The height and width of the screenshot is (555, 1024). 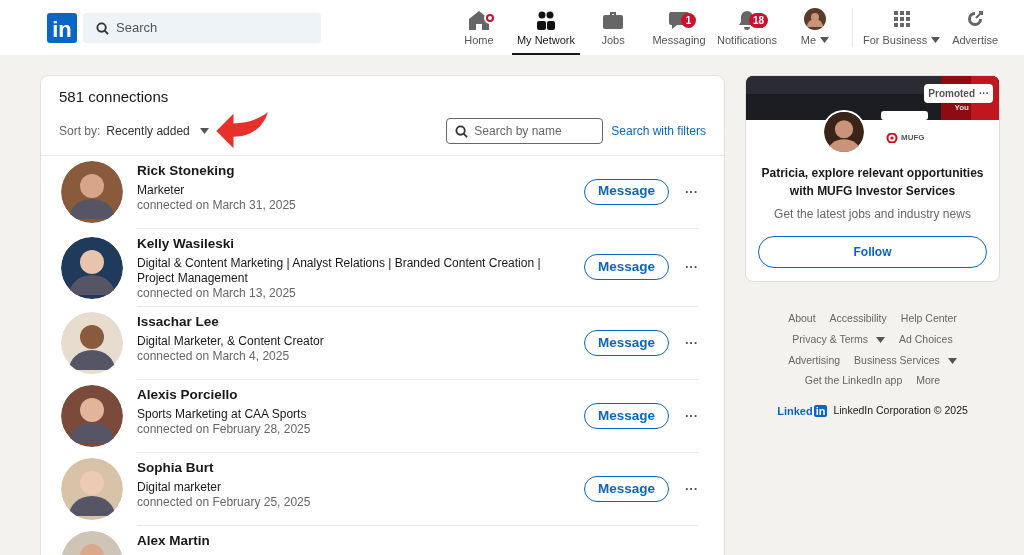 I want to click on target-icon, so click(x=975, y=18).